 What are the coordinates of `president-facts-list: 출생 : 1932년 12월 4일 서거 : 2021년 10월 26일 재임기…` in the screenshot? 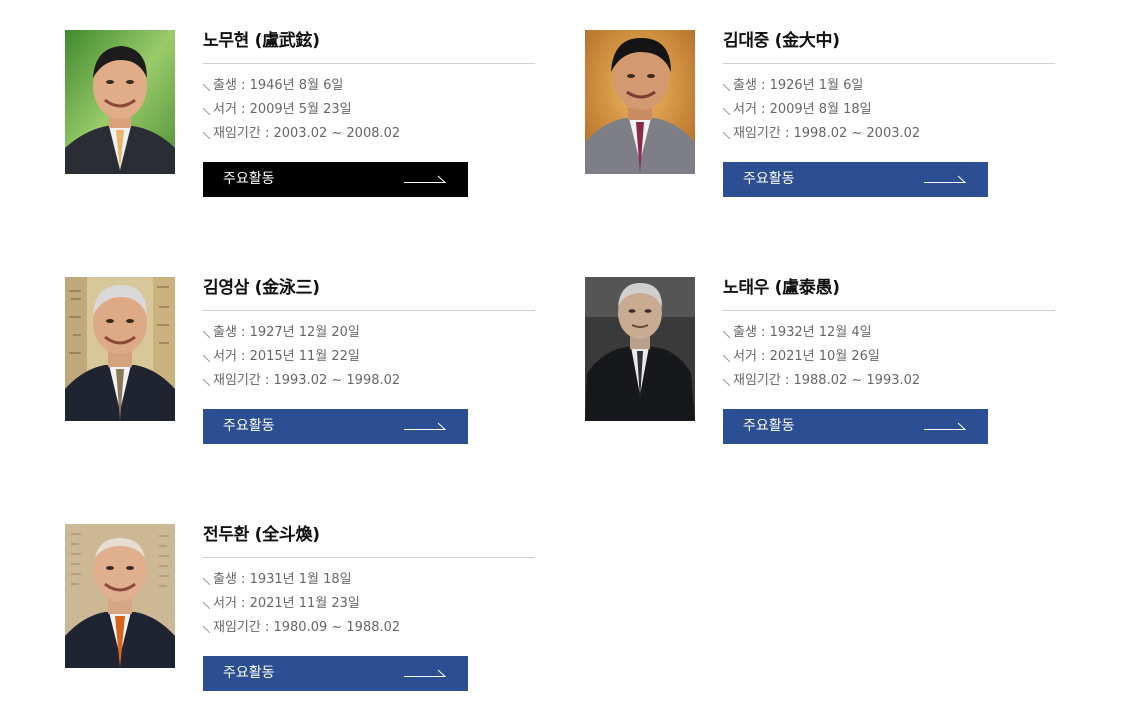 It's located at (889, 357).